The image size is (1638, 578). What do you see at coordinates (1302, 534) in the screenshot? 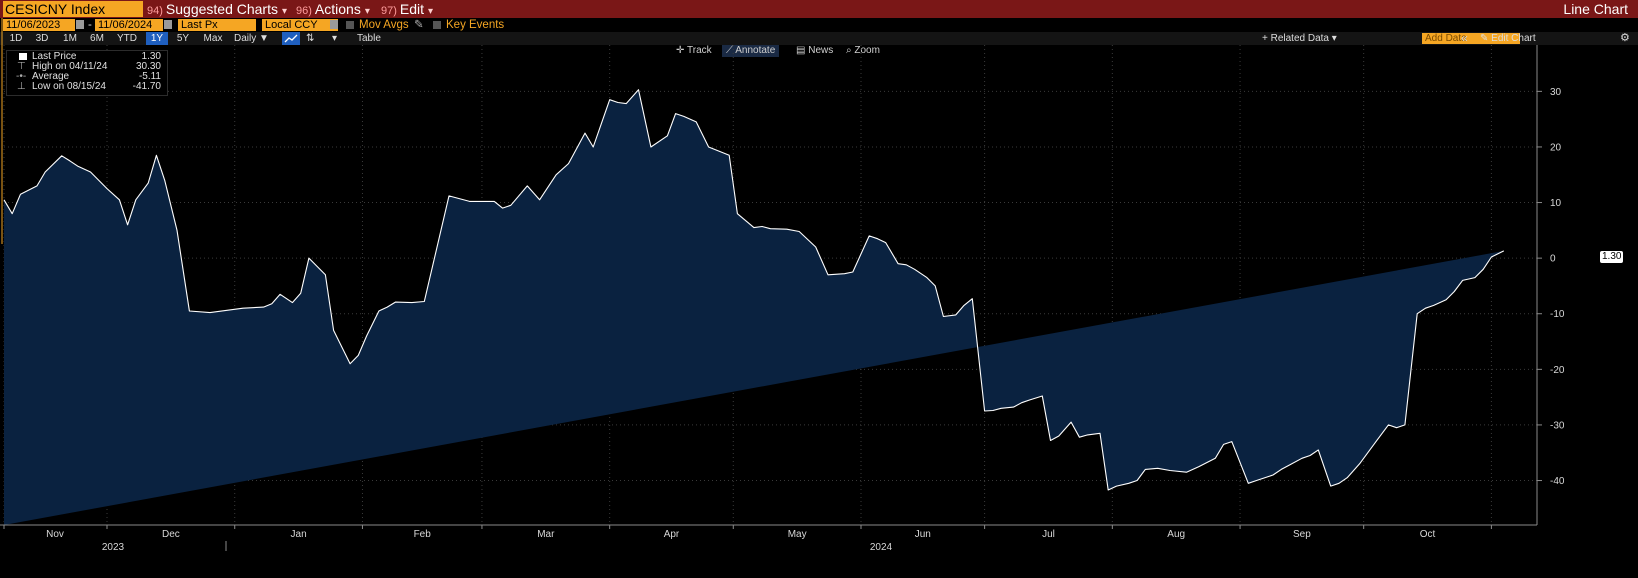
I see `x-tick-label: Sep` at bounding box center [1302, 534].